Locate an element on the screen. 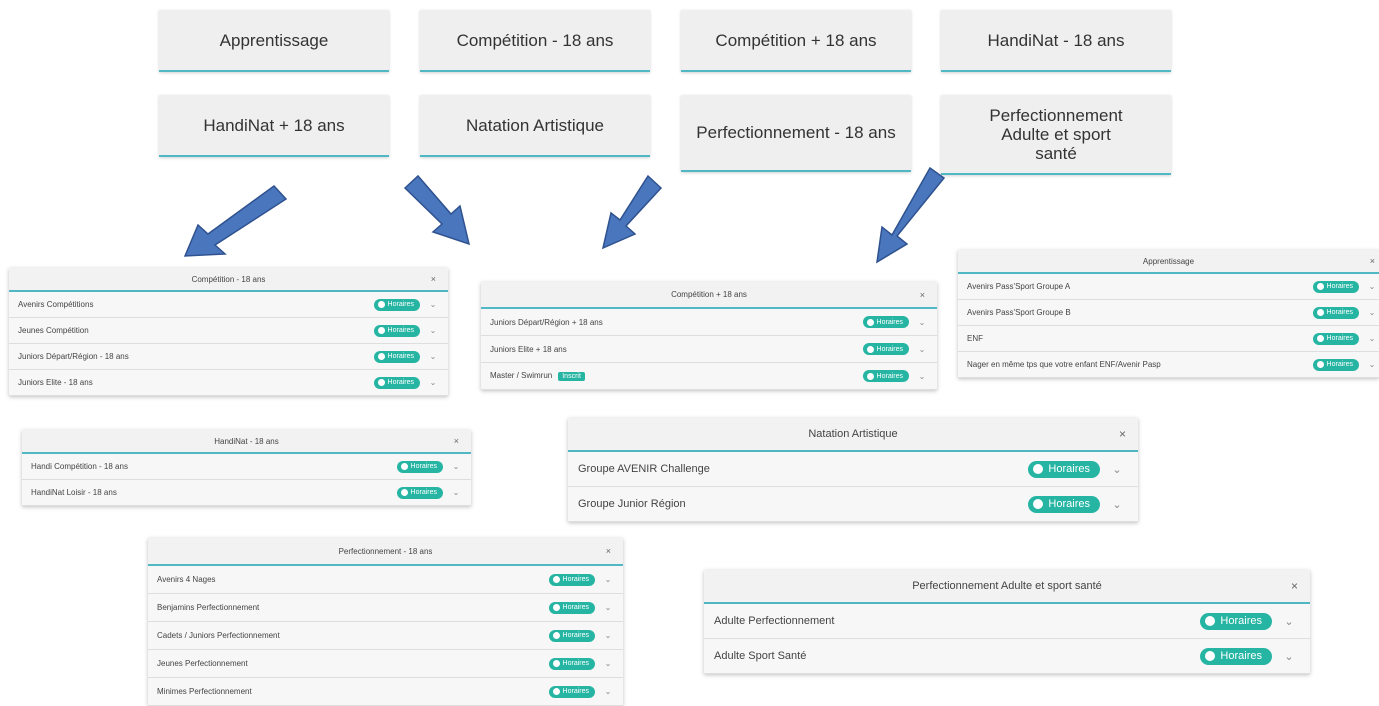 Image resolution: width=1379 pixels, height=706 pixels. list-item: Avenirs Pass'Sport Groupe A Horaires ⌄ is located at coordinates (1168, 287).